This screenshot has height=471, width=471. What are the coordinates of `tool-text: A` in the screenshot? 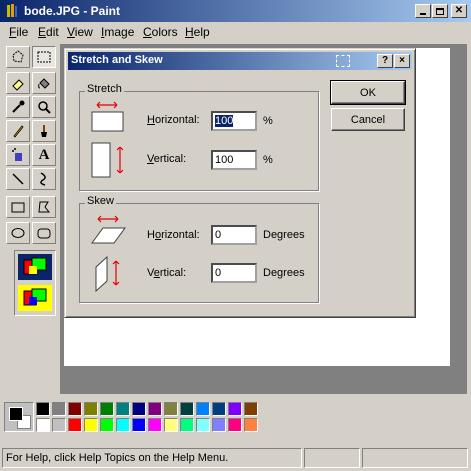 It's located at (44, 155).